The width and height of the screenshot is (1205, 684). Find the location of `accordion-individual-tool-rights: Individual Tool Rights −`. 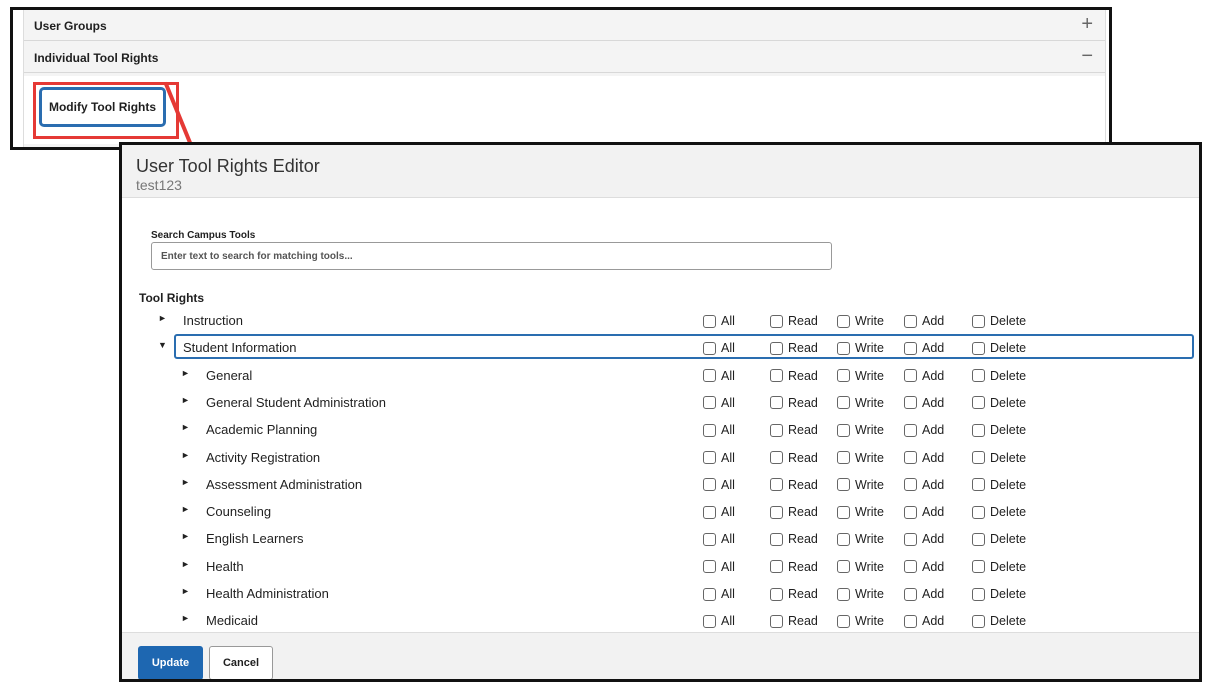

accordion-individual-tool-rights: Individual Tool Rights − is located at coordinates (564, 57).